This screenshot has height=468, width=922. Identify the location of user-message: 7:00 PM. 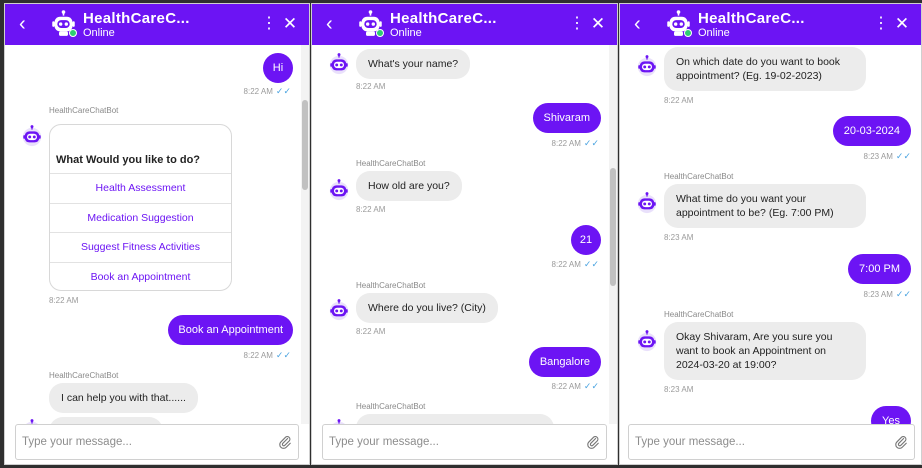
(879, 269).